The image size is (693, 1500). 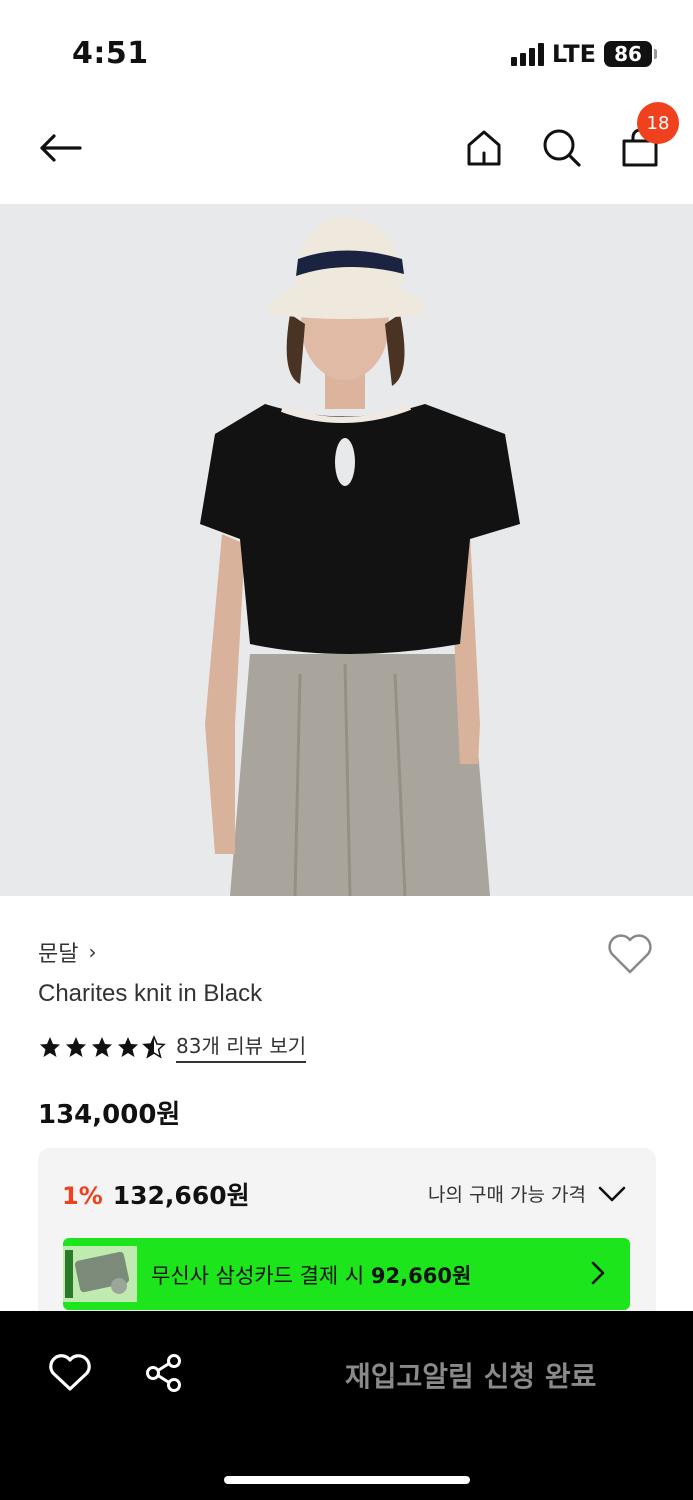 I want to click on brand-link: 문달 ›, so click(x=67, y=952).